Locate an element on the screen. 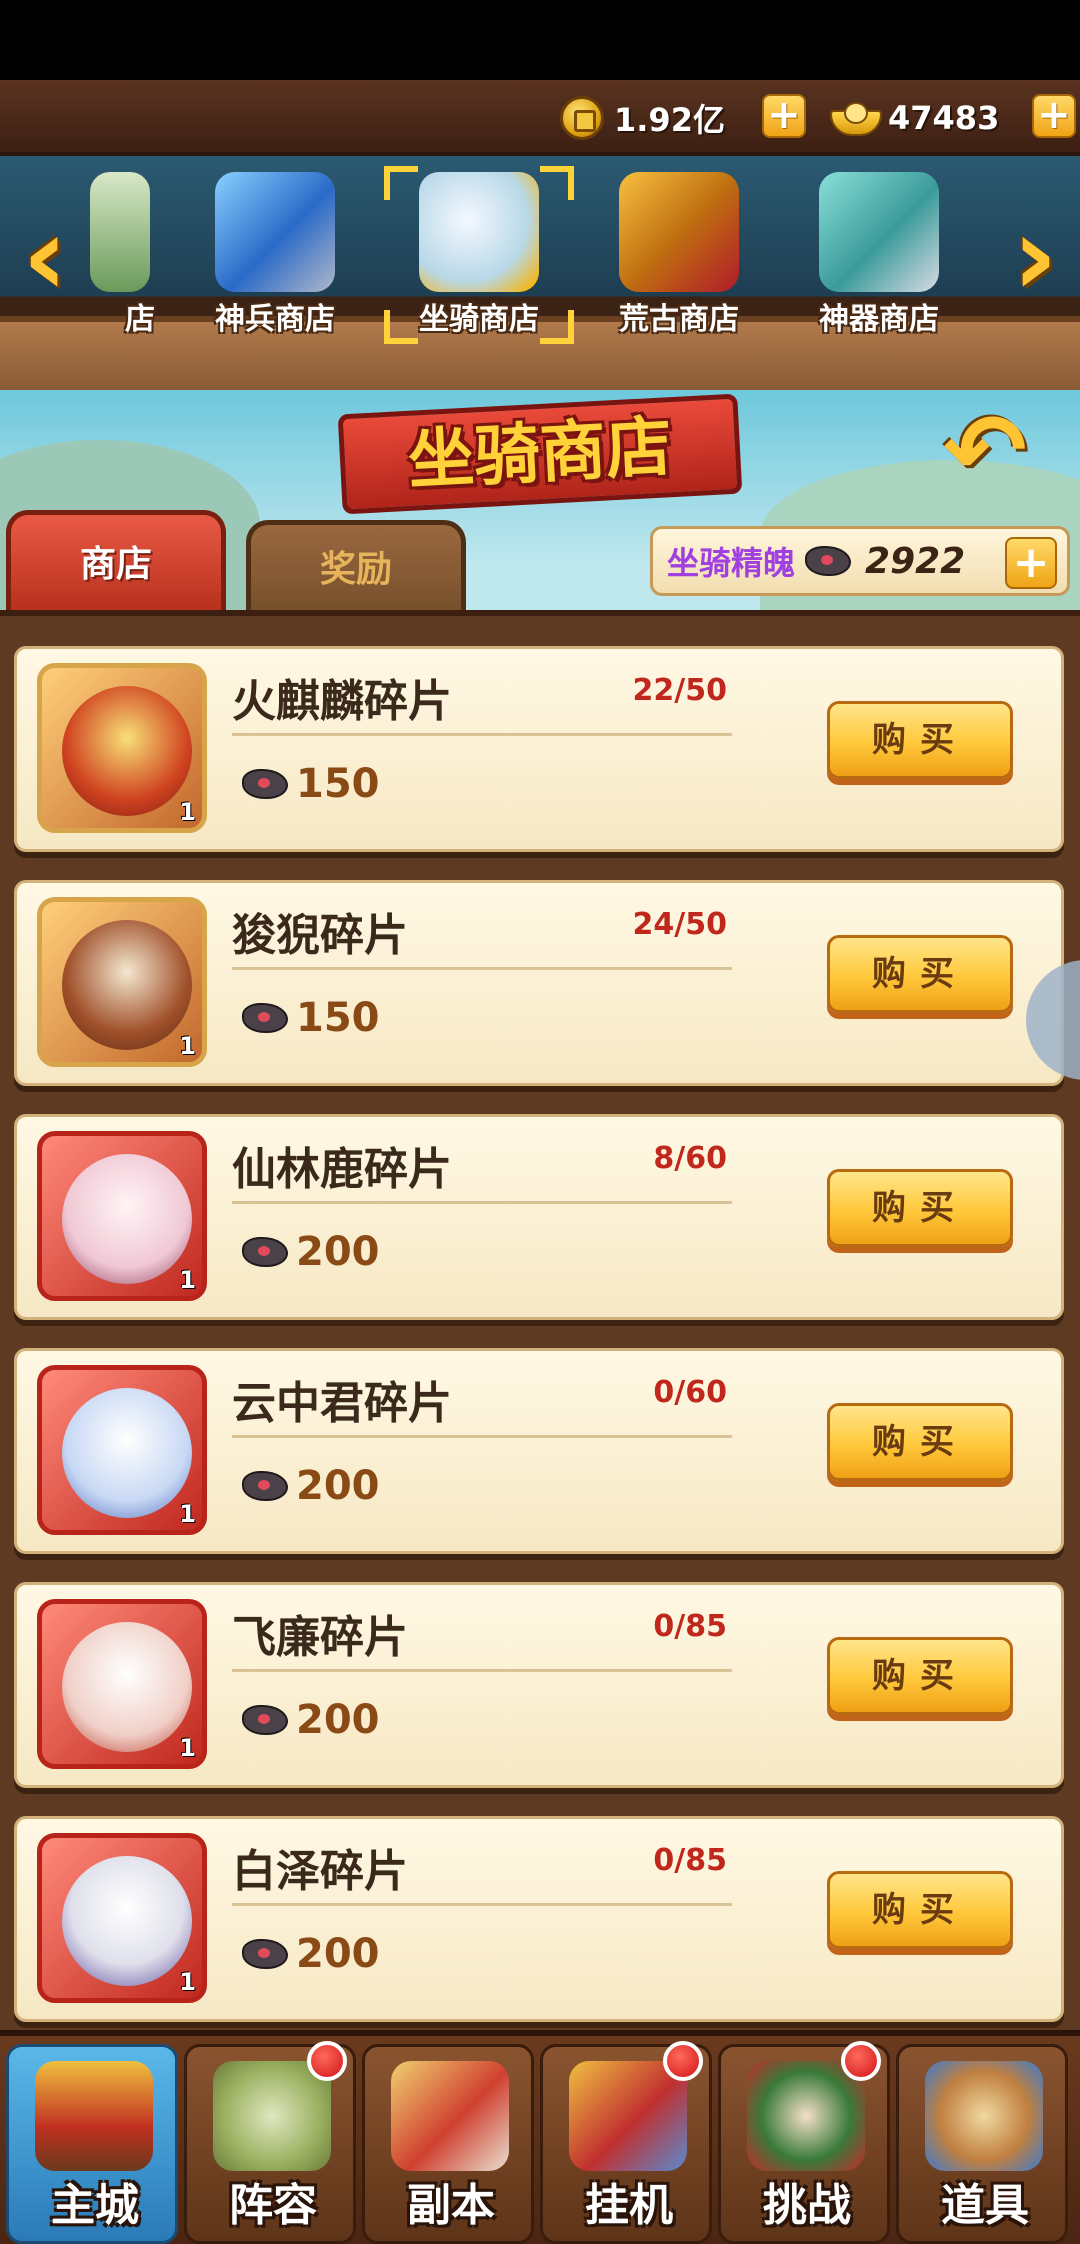 The image size is (1080, 2244). add-essence-button: + is located at coordinates (1031, 563).